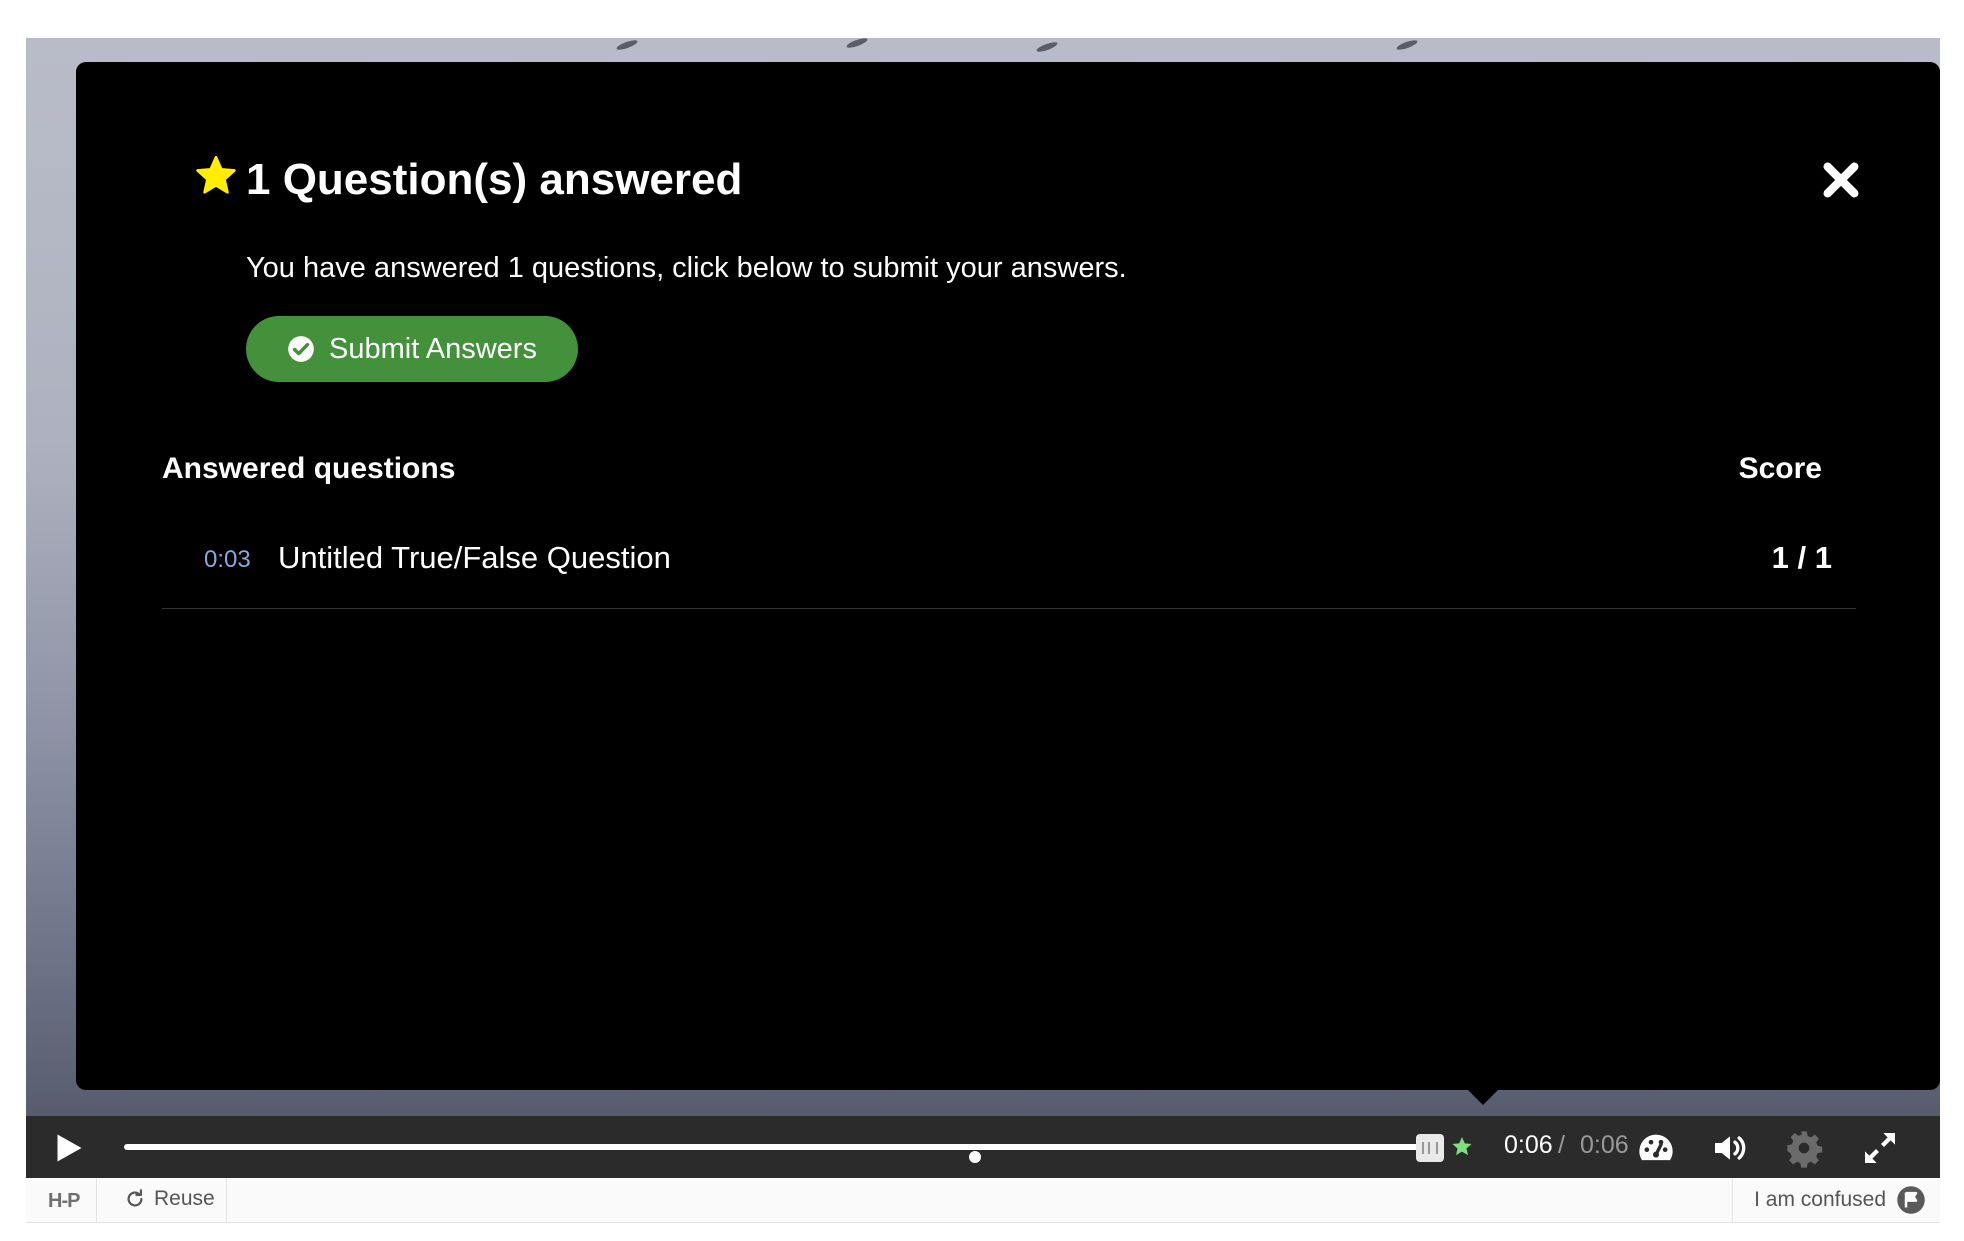 Image resolution: width=1964 pixels, height=1241 pixels. Describe the element at coordinates (1604, 1145) in the screenshot. I see `duration-time: 0:06` at that location.